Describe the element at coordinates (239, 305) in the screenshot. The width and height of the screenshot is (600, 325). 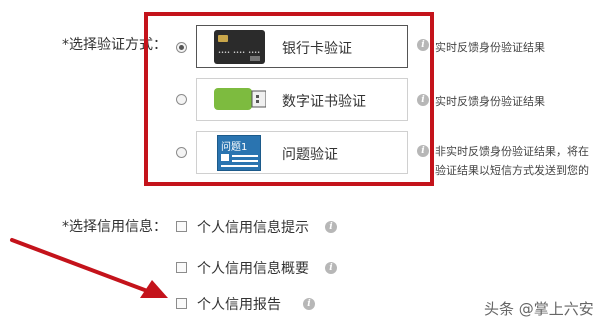
I see `credit-report-label: 个人信用报告` at that location.